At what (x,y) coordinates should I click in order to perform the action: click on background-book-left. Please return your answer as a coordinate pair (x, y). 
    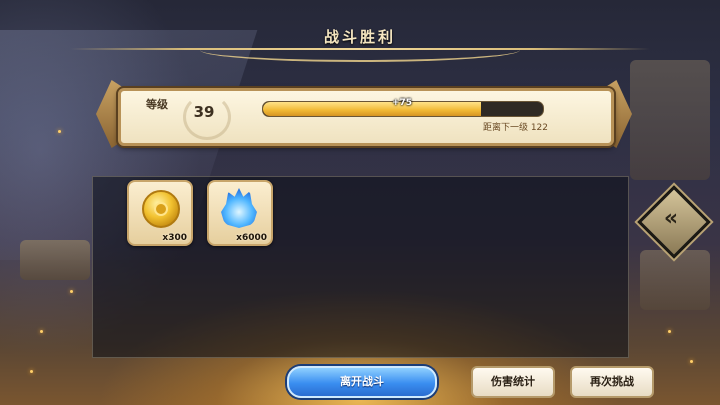
    Looking at the image, I should click on (55, 260).